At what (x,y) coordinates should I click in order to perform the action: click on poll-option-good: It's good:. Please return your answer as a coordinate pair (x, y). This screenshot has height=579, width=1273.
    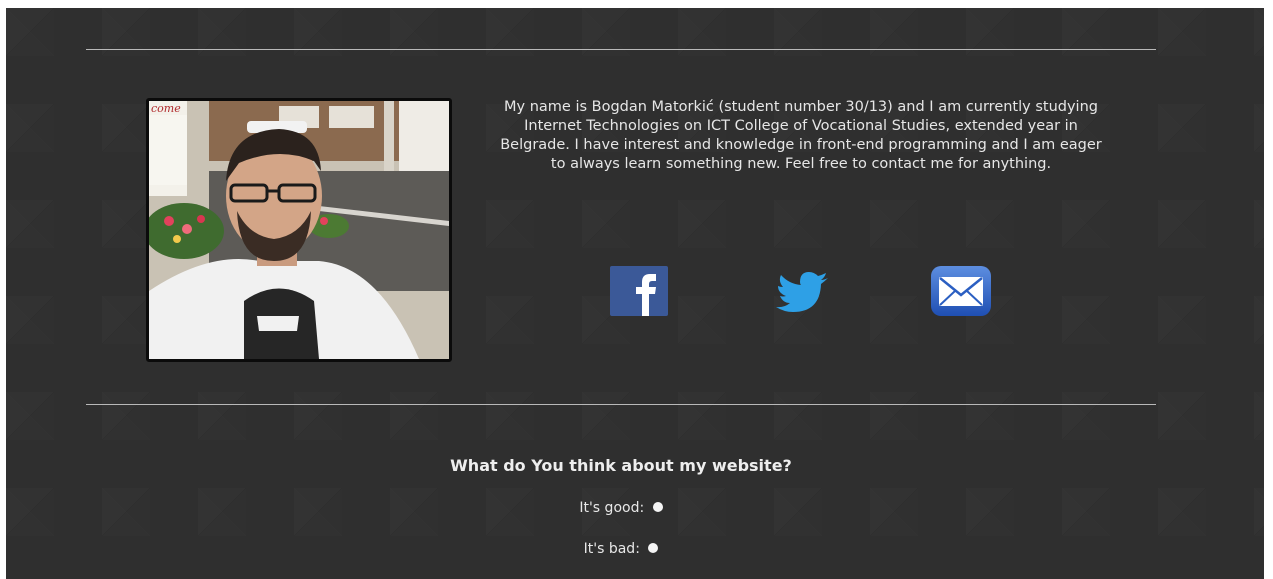
    Looking at the image, I should click on (621, 508).